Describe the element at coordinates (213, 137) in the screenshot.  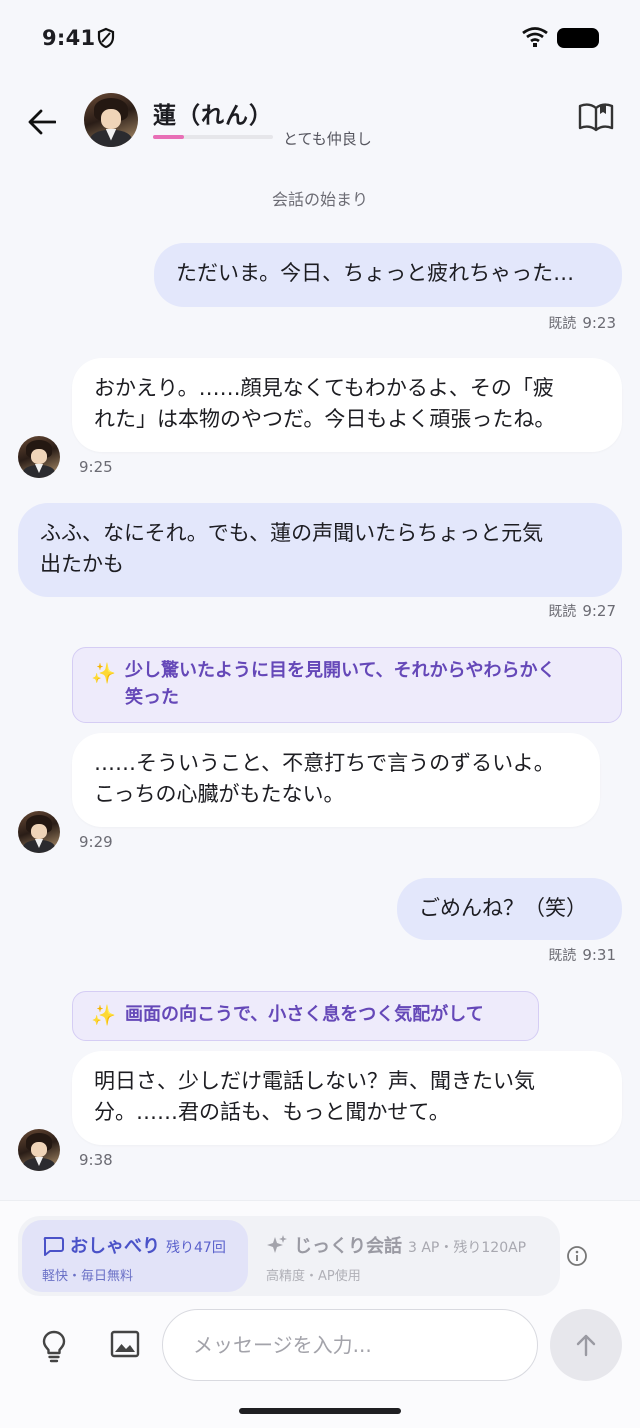
I see `affinity-bar` at that location.